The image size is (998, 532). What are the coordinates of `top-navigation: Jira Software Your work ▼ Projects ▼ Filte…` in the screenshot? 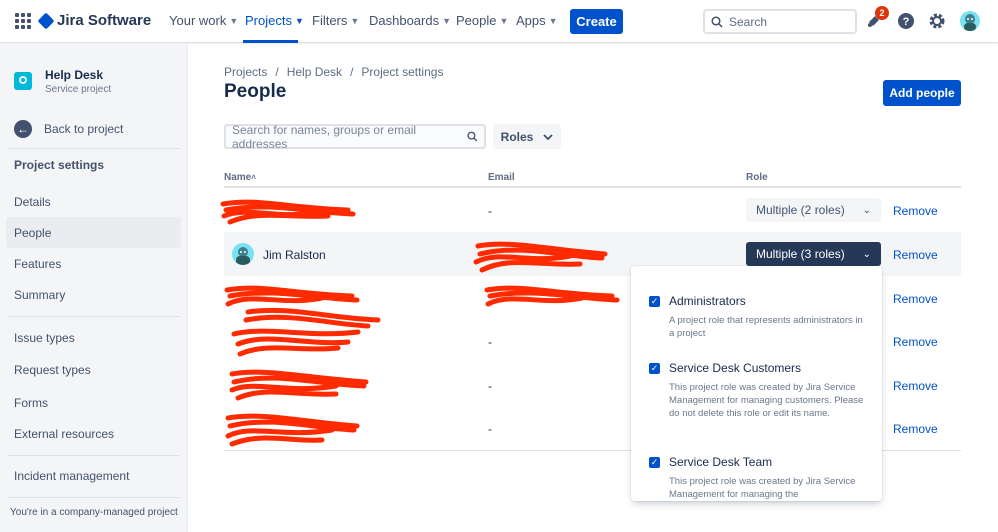 It's located at (499, 21).